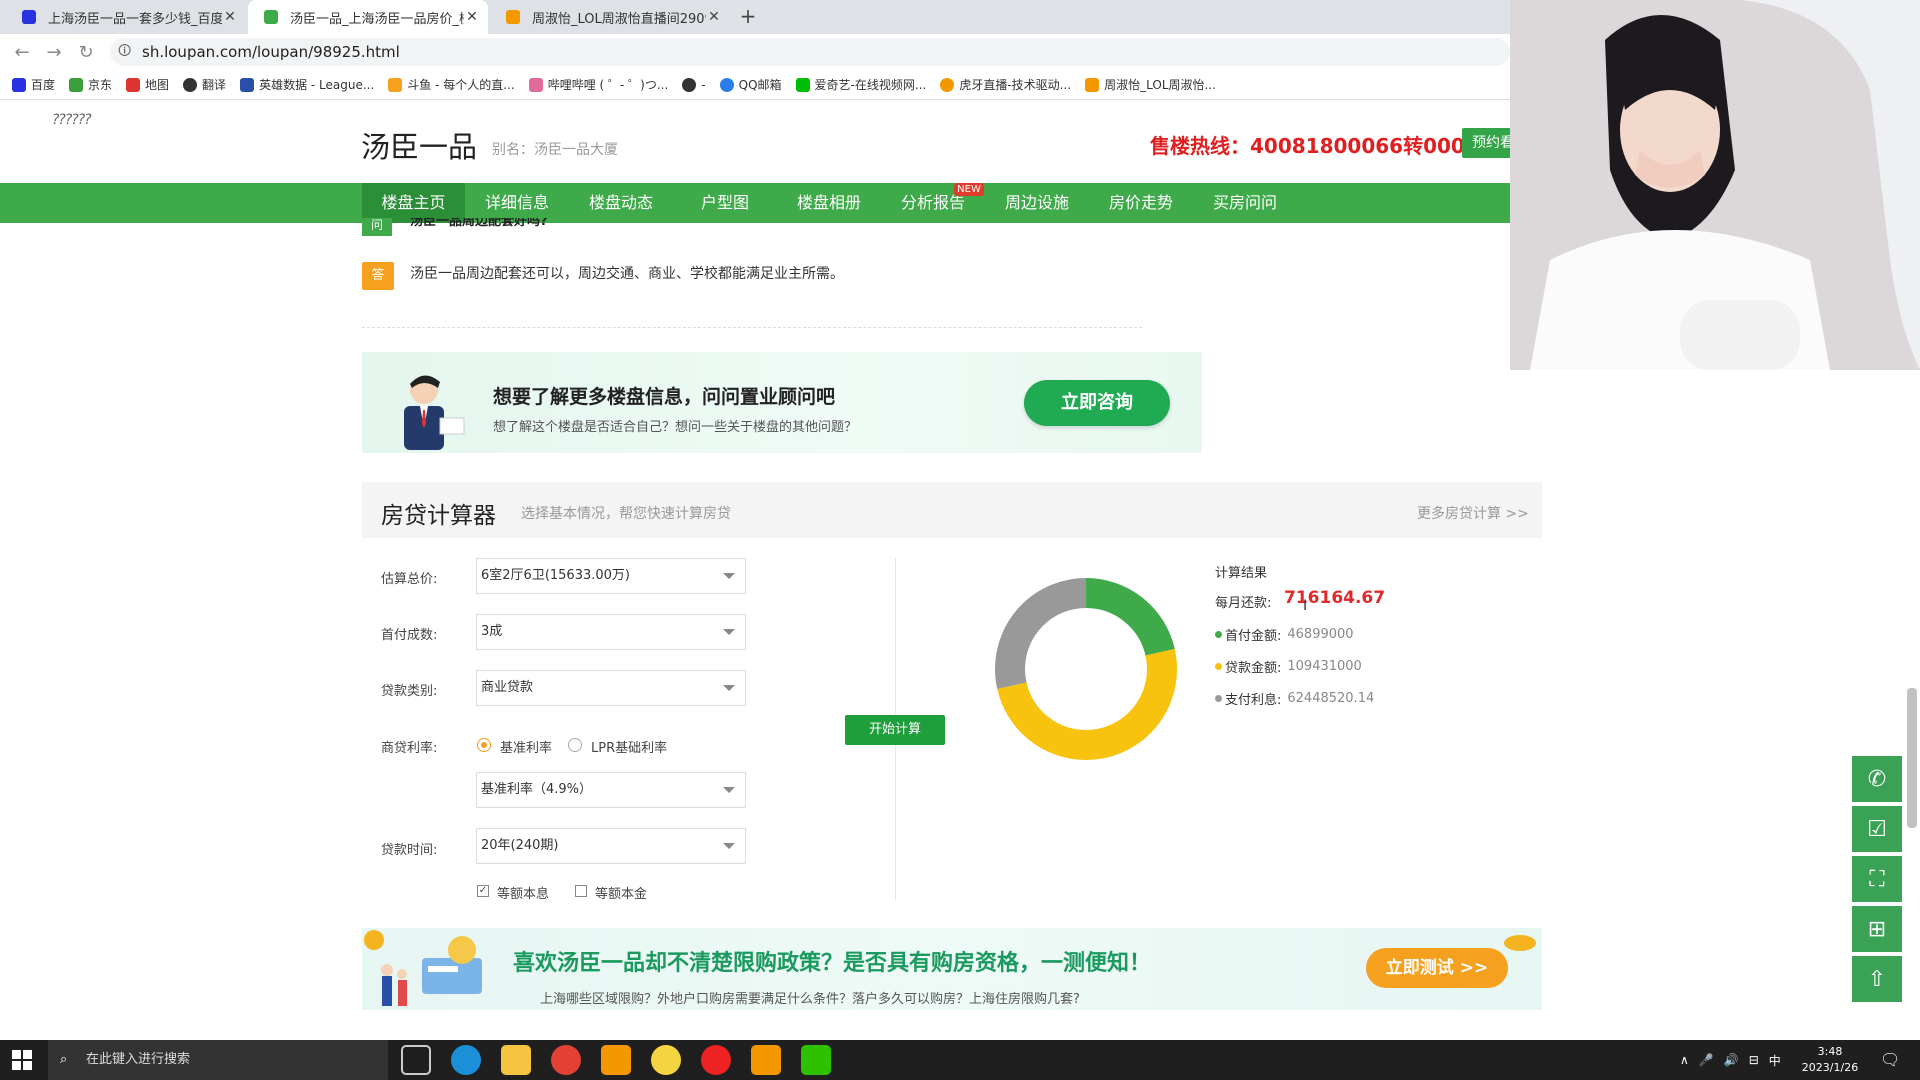 Image resolution: width=1920 pixels, height=1080 pixels. Describe the element at coordinates (1877, 879) in the screenshot. I see `scan-float-button: ⛶` at that location.